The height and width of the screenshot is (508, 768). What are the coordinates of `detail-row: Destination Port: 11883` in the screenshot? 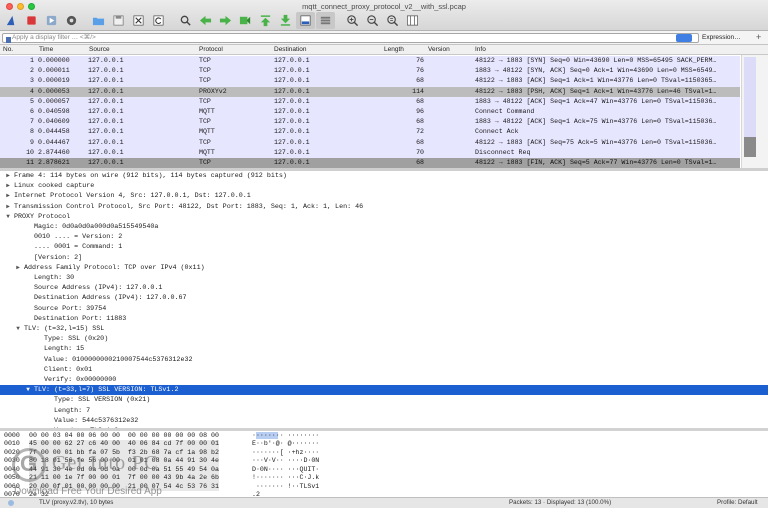 It's located at (384, 319).